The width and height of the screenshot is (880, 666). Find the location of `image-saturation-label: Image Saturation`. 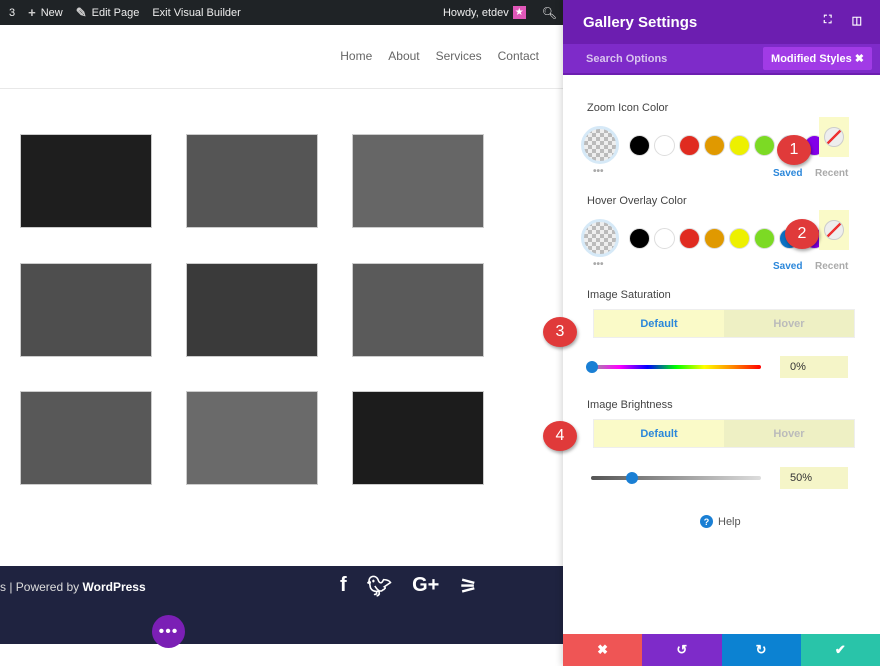

image-saturation-label: Image Saturation is located at coordinates (629, 295).